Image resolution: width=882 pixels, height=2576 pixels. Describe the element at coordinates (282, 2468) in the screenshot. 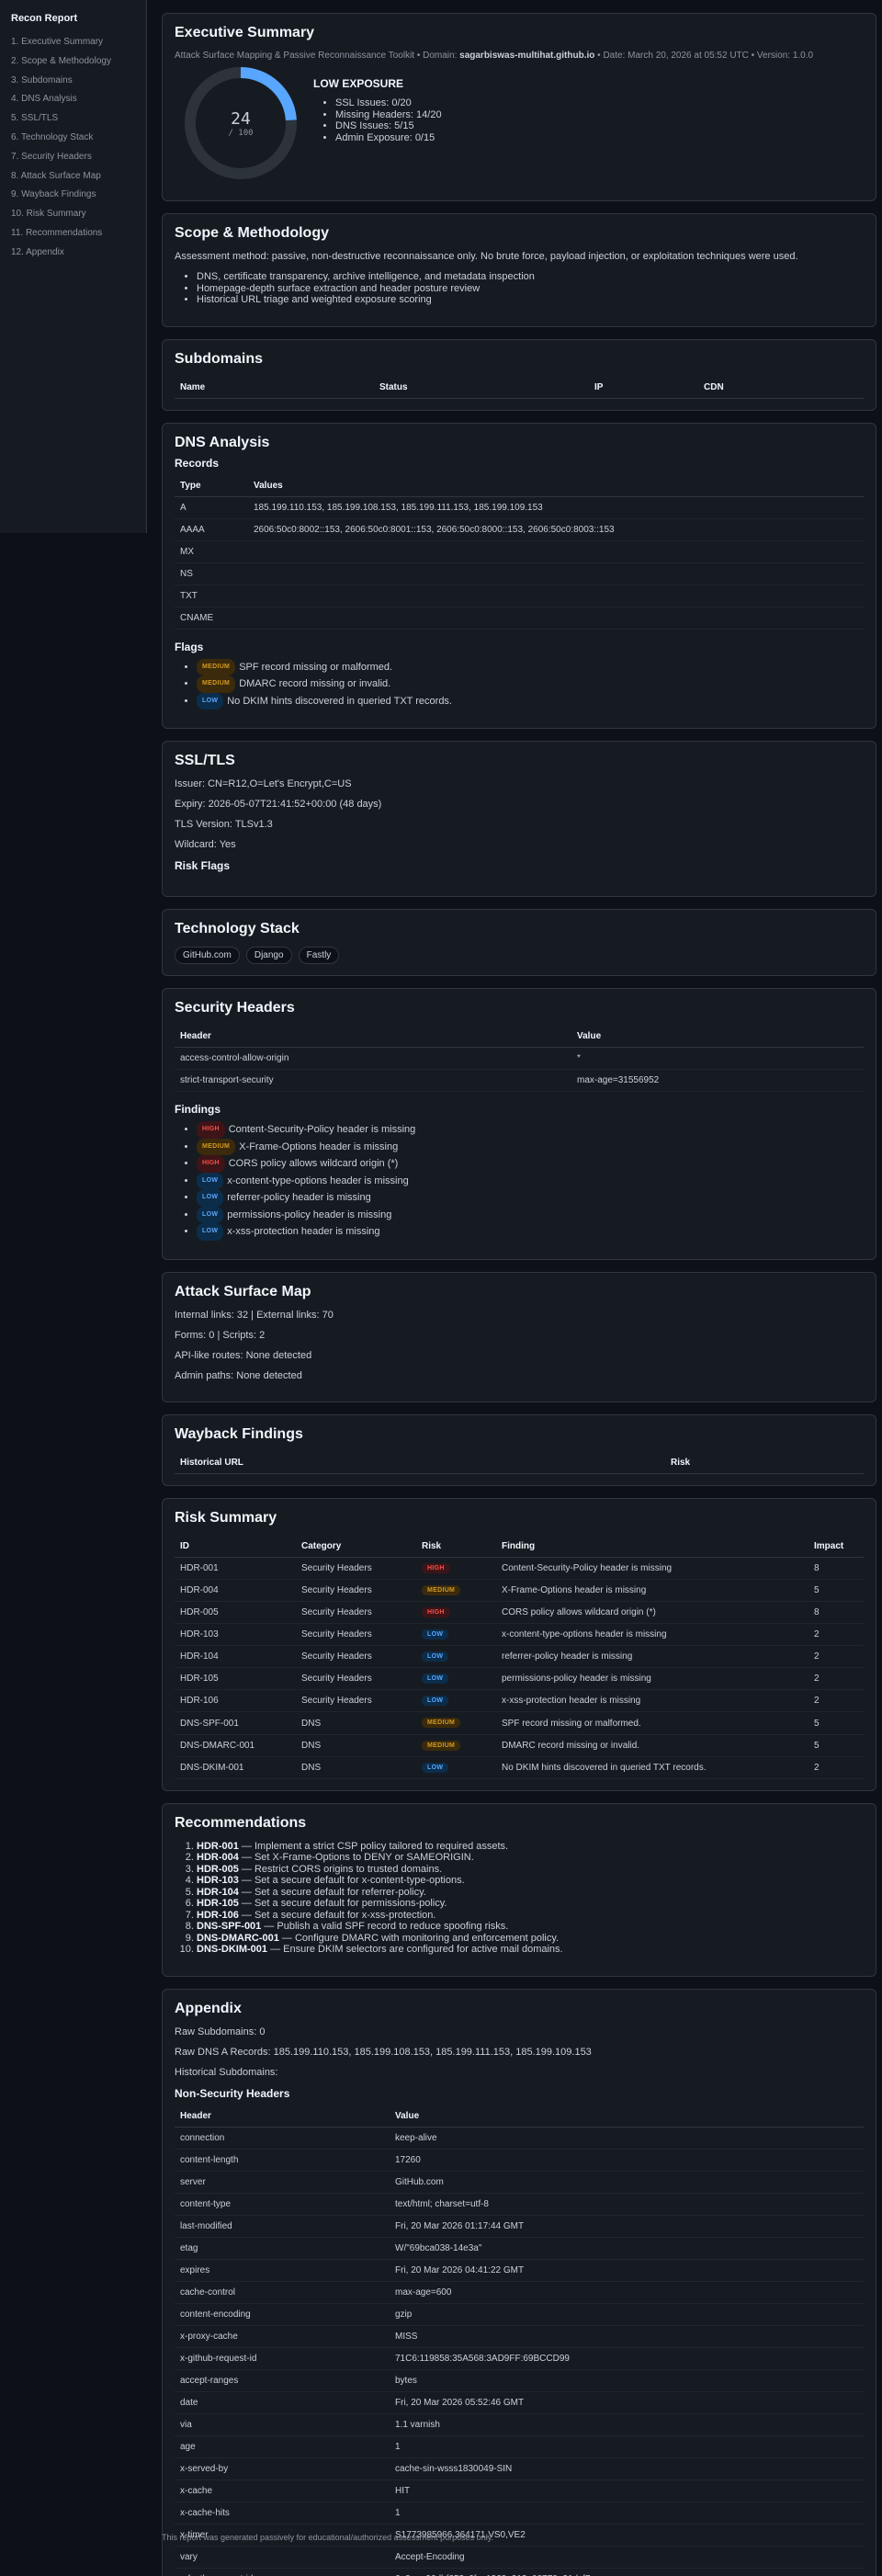

I see `header-name: x-served-by` at that location.